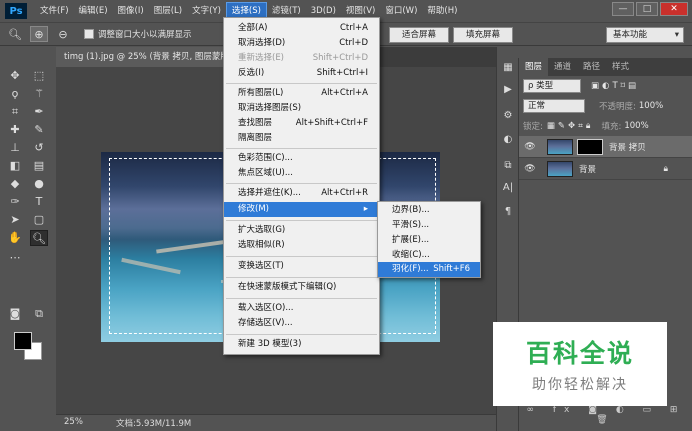 The width and height of the screenshot is (692, 431). What do you see at coordinates (16, 11) in the screenshot?
I see `photoshop-logo: Ps` at bounding box center [16, 11].